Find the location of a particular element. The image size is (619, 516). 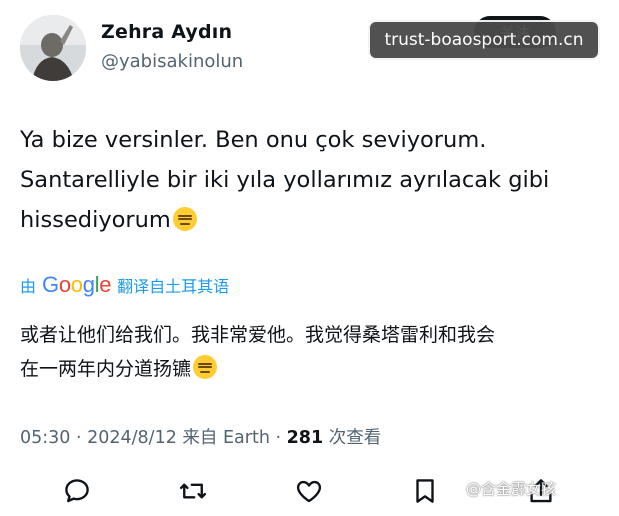

tweet-line-last: hissediyorum is located at coordinates (310, 220).